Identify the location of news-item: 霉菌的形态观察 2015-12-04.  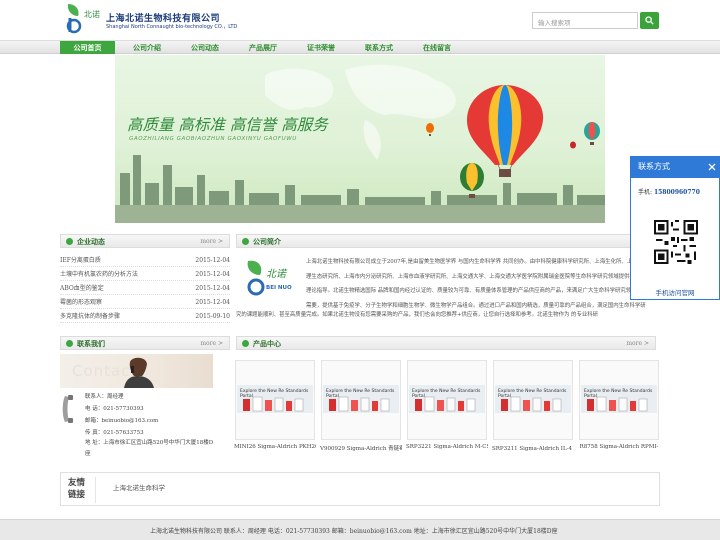
(145, 302).